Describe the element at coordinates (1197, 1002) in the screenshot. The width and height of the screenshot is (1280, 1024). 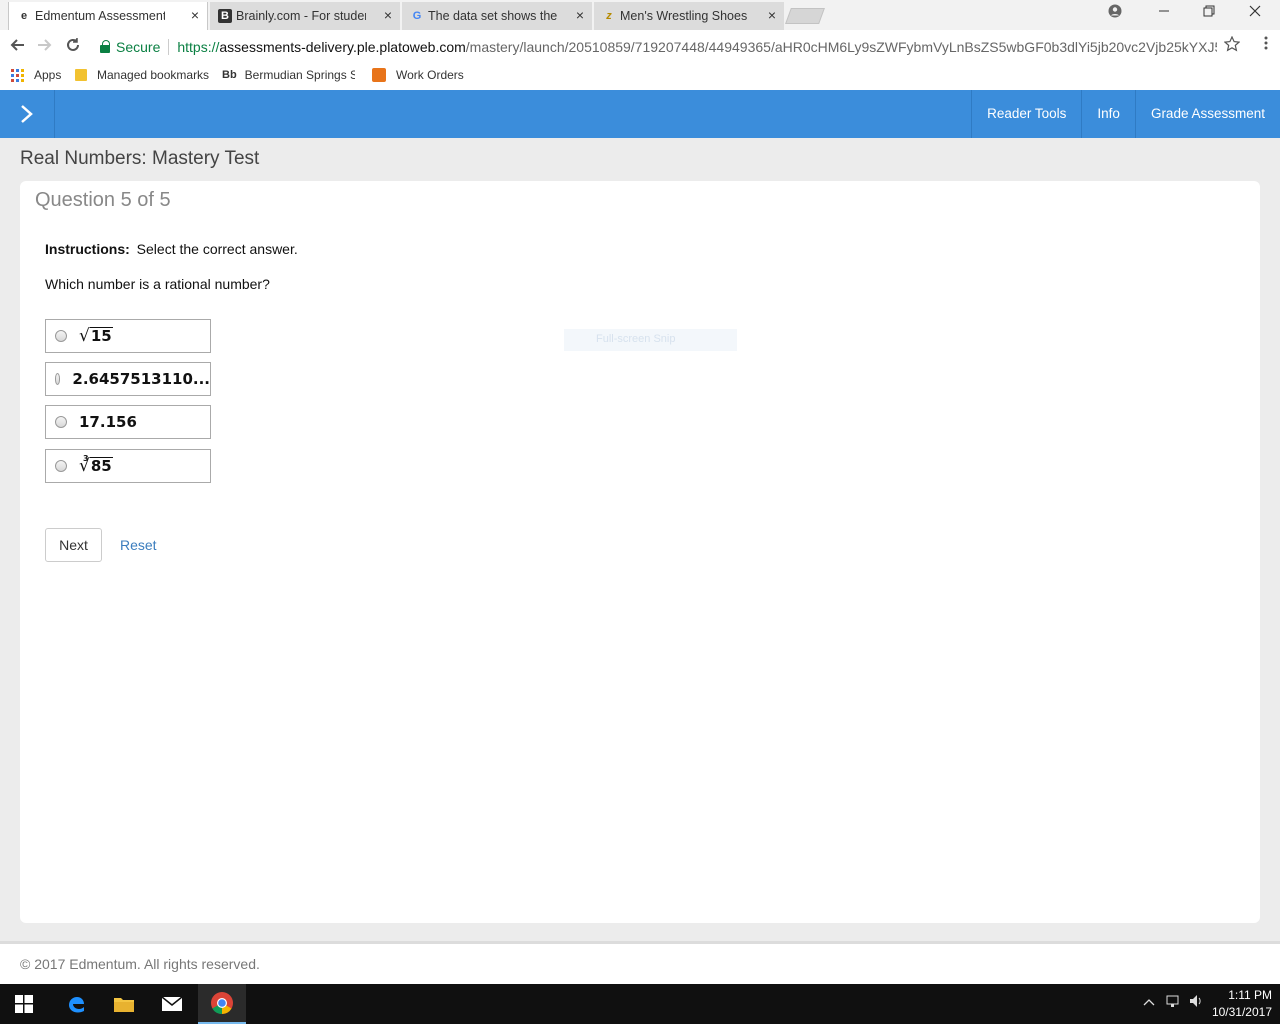
I see `volume-icon` at that location.